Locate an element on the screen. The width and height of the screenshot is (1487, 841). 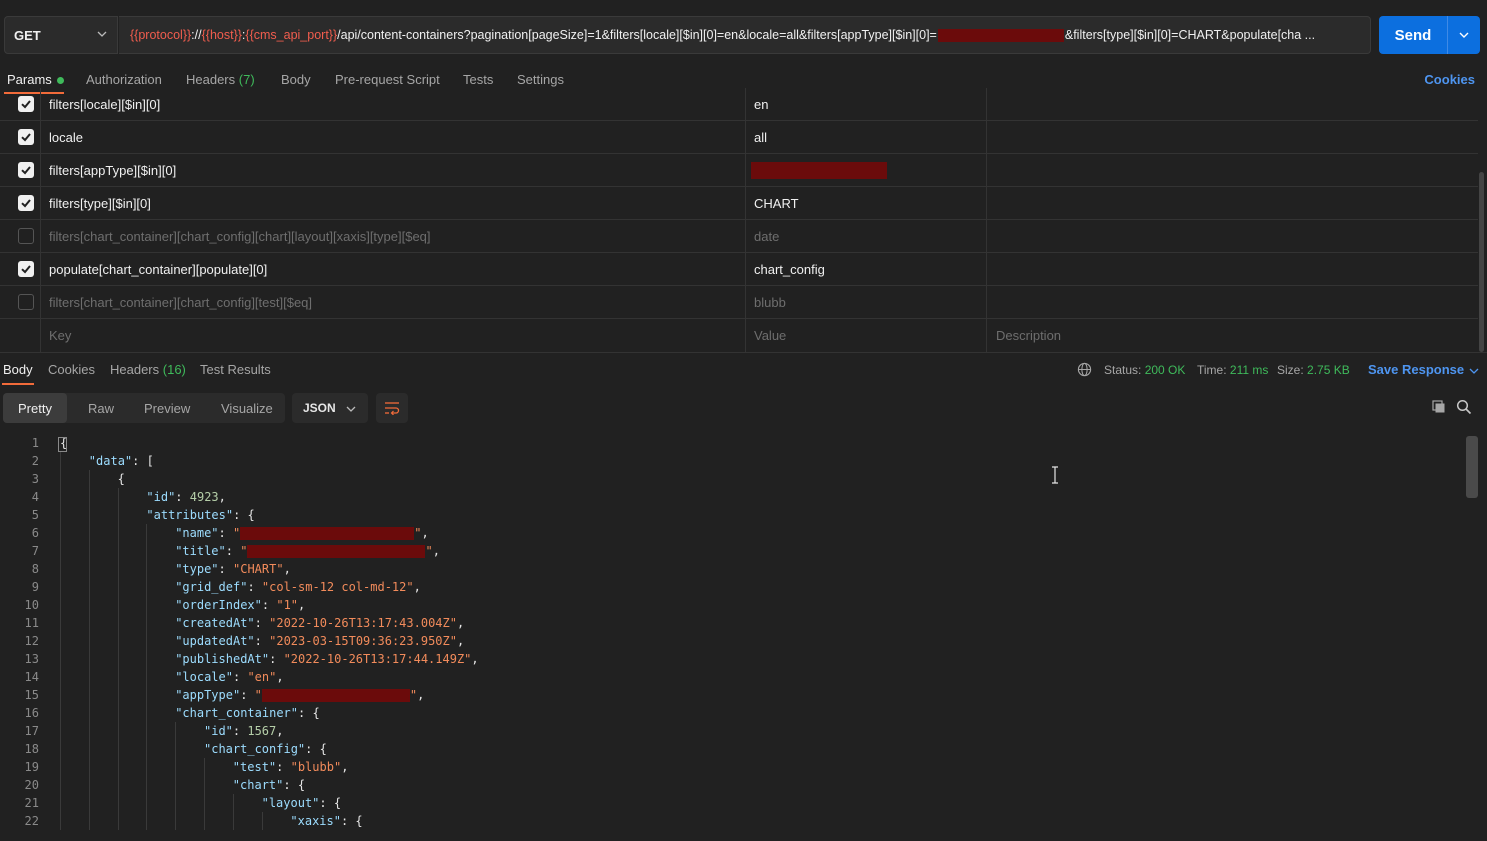
response-scrollbar is located at coordinates (1472, 467).